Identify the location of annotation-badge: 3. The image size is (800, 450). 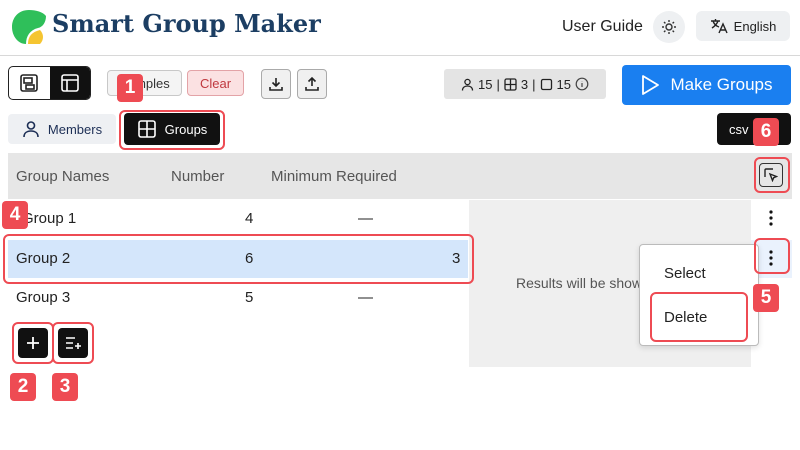
(65, 387).